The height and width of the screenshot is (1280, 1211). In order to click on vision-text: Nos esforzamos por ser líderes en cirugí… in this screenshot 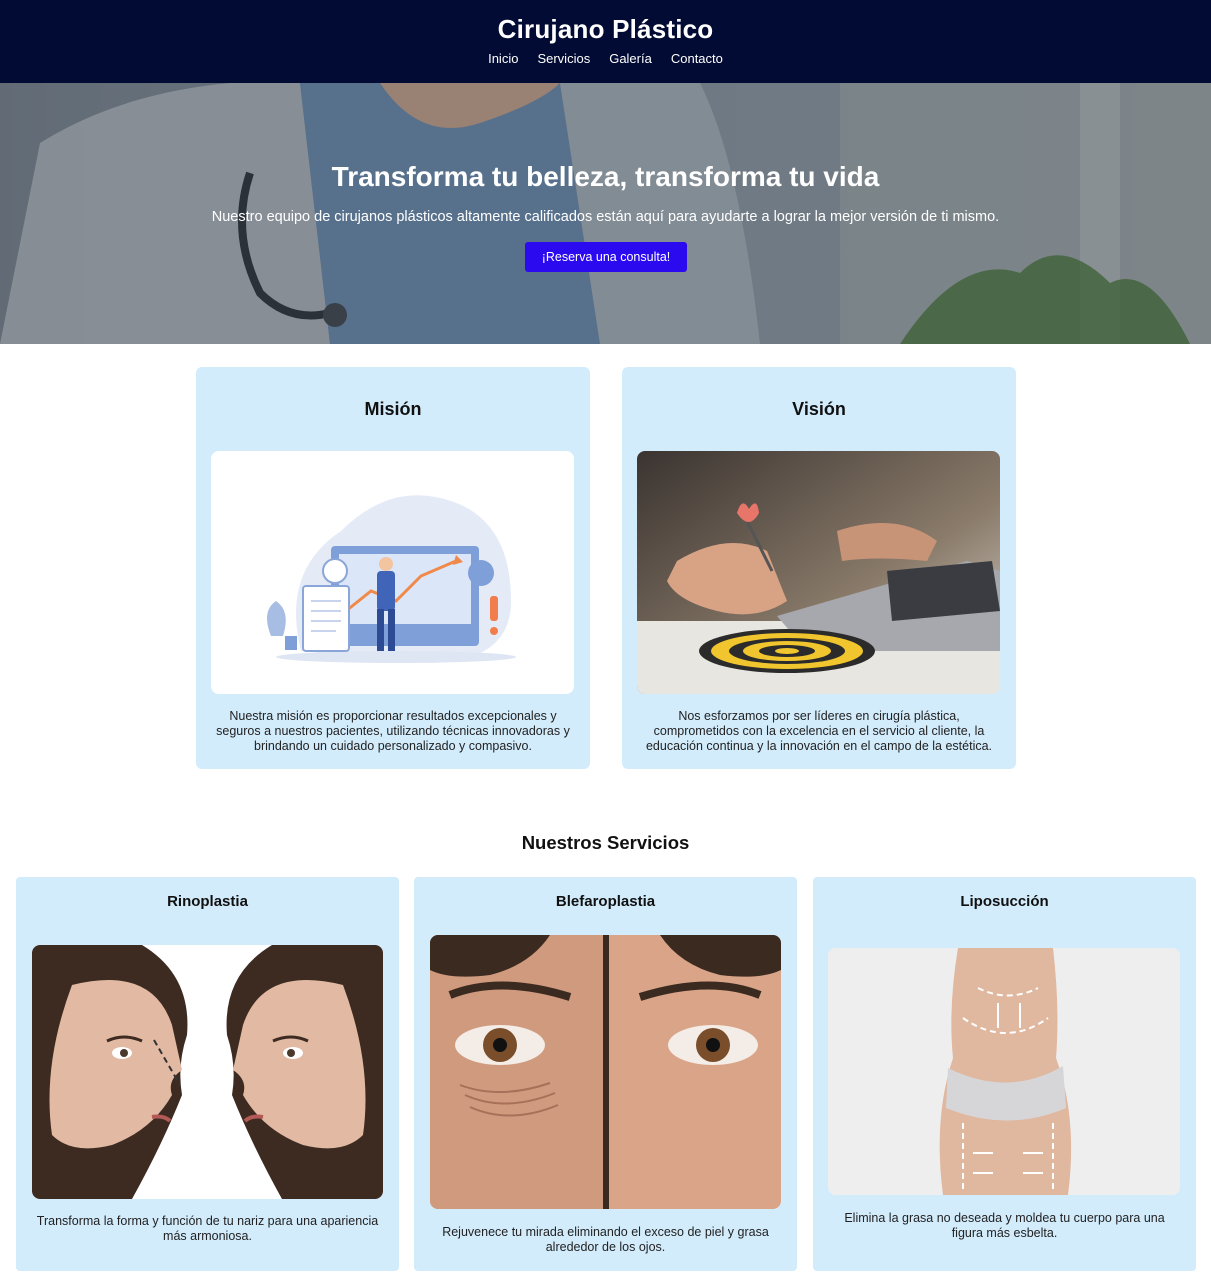, I will do `click(819, 731)`.